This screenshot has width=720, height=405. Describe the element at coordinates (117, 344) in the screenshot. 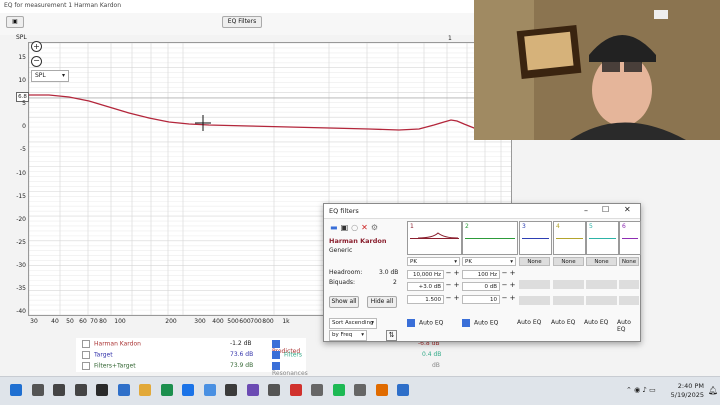

I see `legend-name: Harman Kardon` at that location.